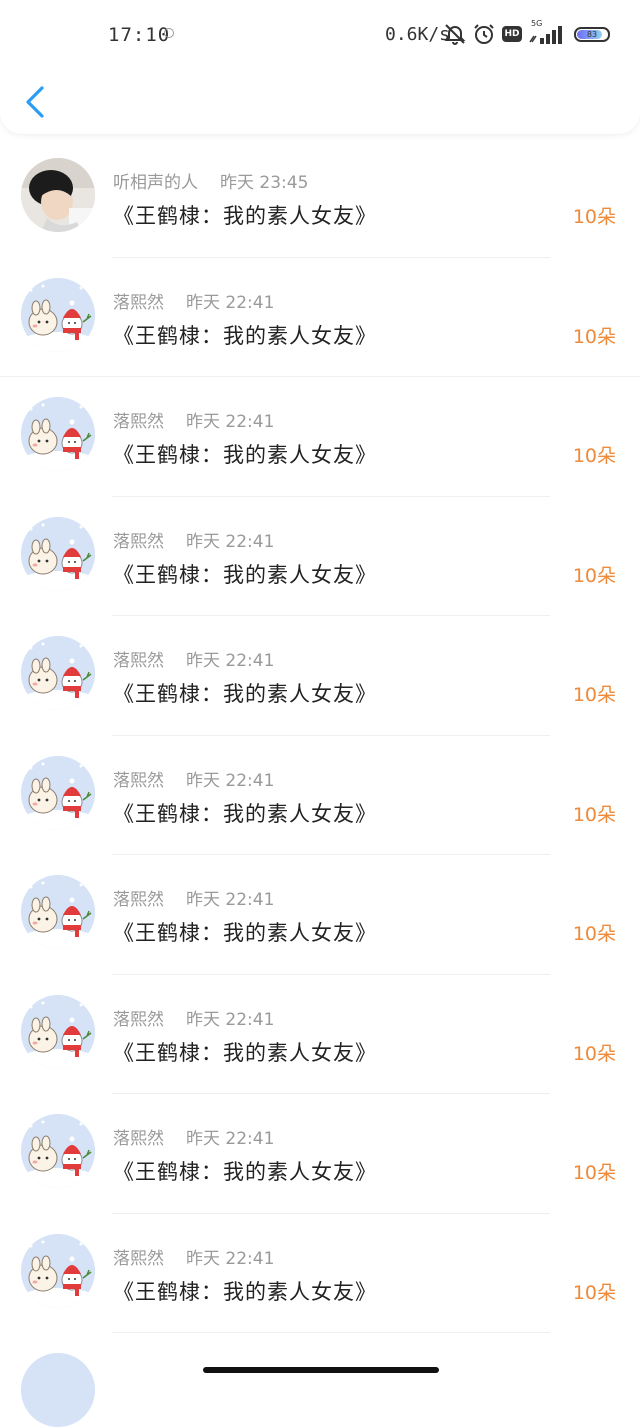  I want to click on divider, so click(331, 1332).